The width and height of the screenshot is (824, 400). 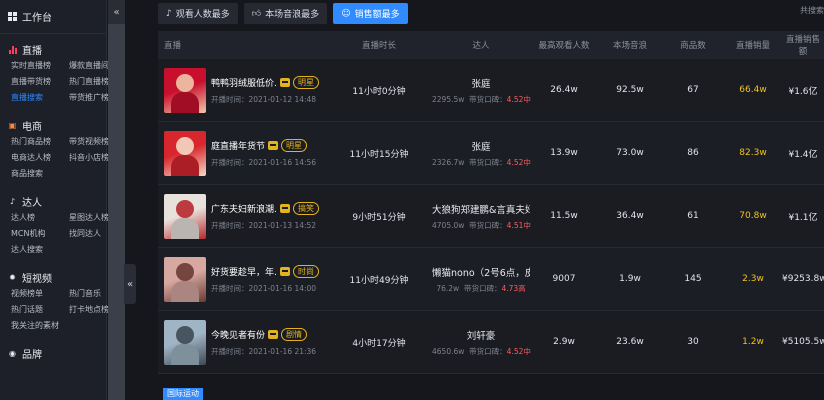 I want to click on live-title-row: 广东夫妇新浪潮... 搞笑, so click(x=267, y=209).